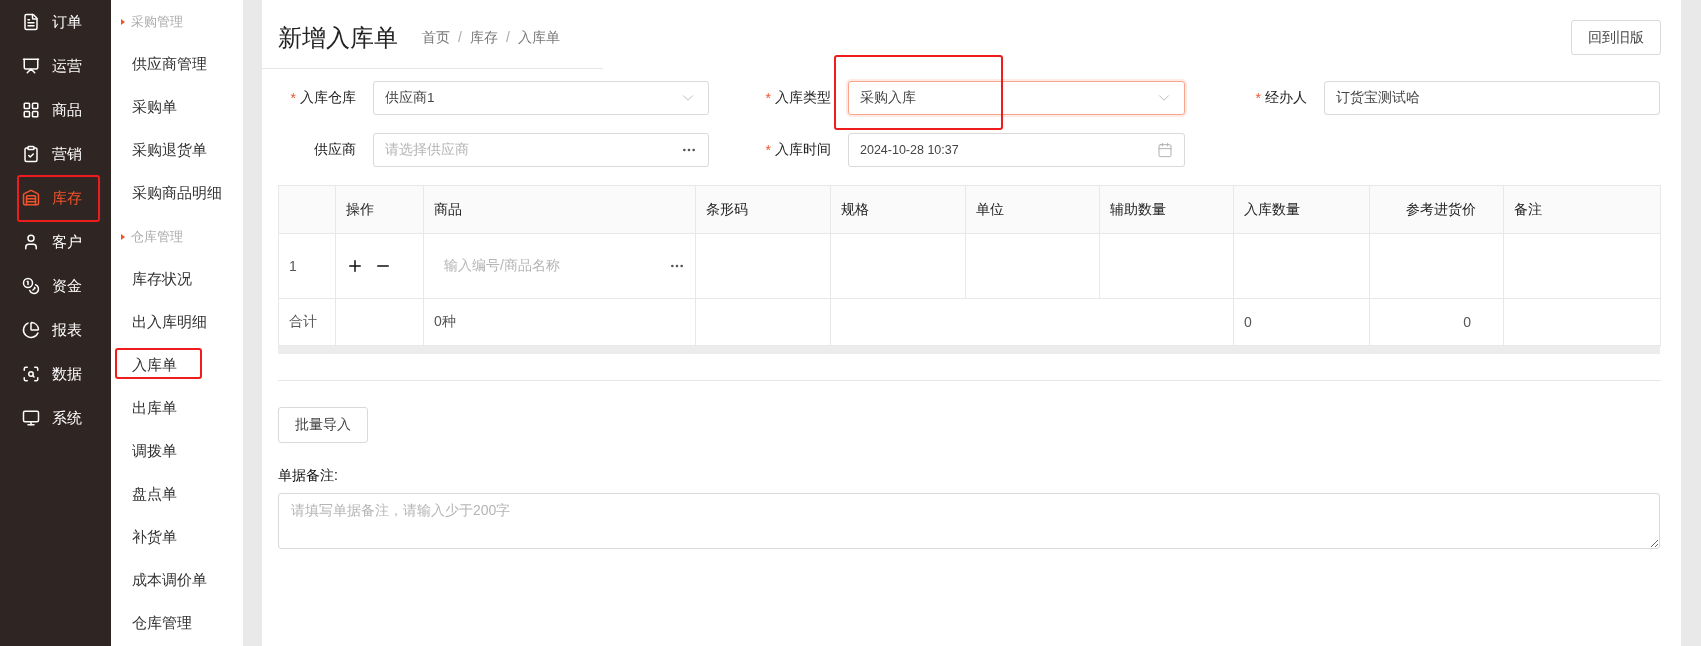 Image resolution: width=1701 pixels, height=646 pixels. What do you see at coordinates (31, 418) in the screenshot?
I see `monitor-icon` at bounding box center [31, 418].